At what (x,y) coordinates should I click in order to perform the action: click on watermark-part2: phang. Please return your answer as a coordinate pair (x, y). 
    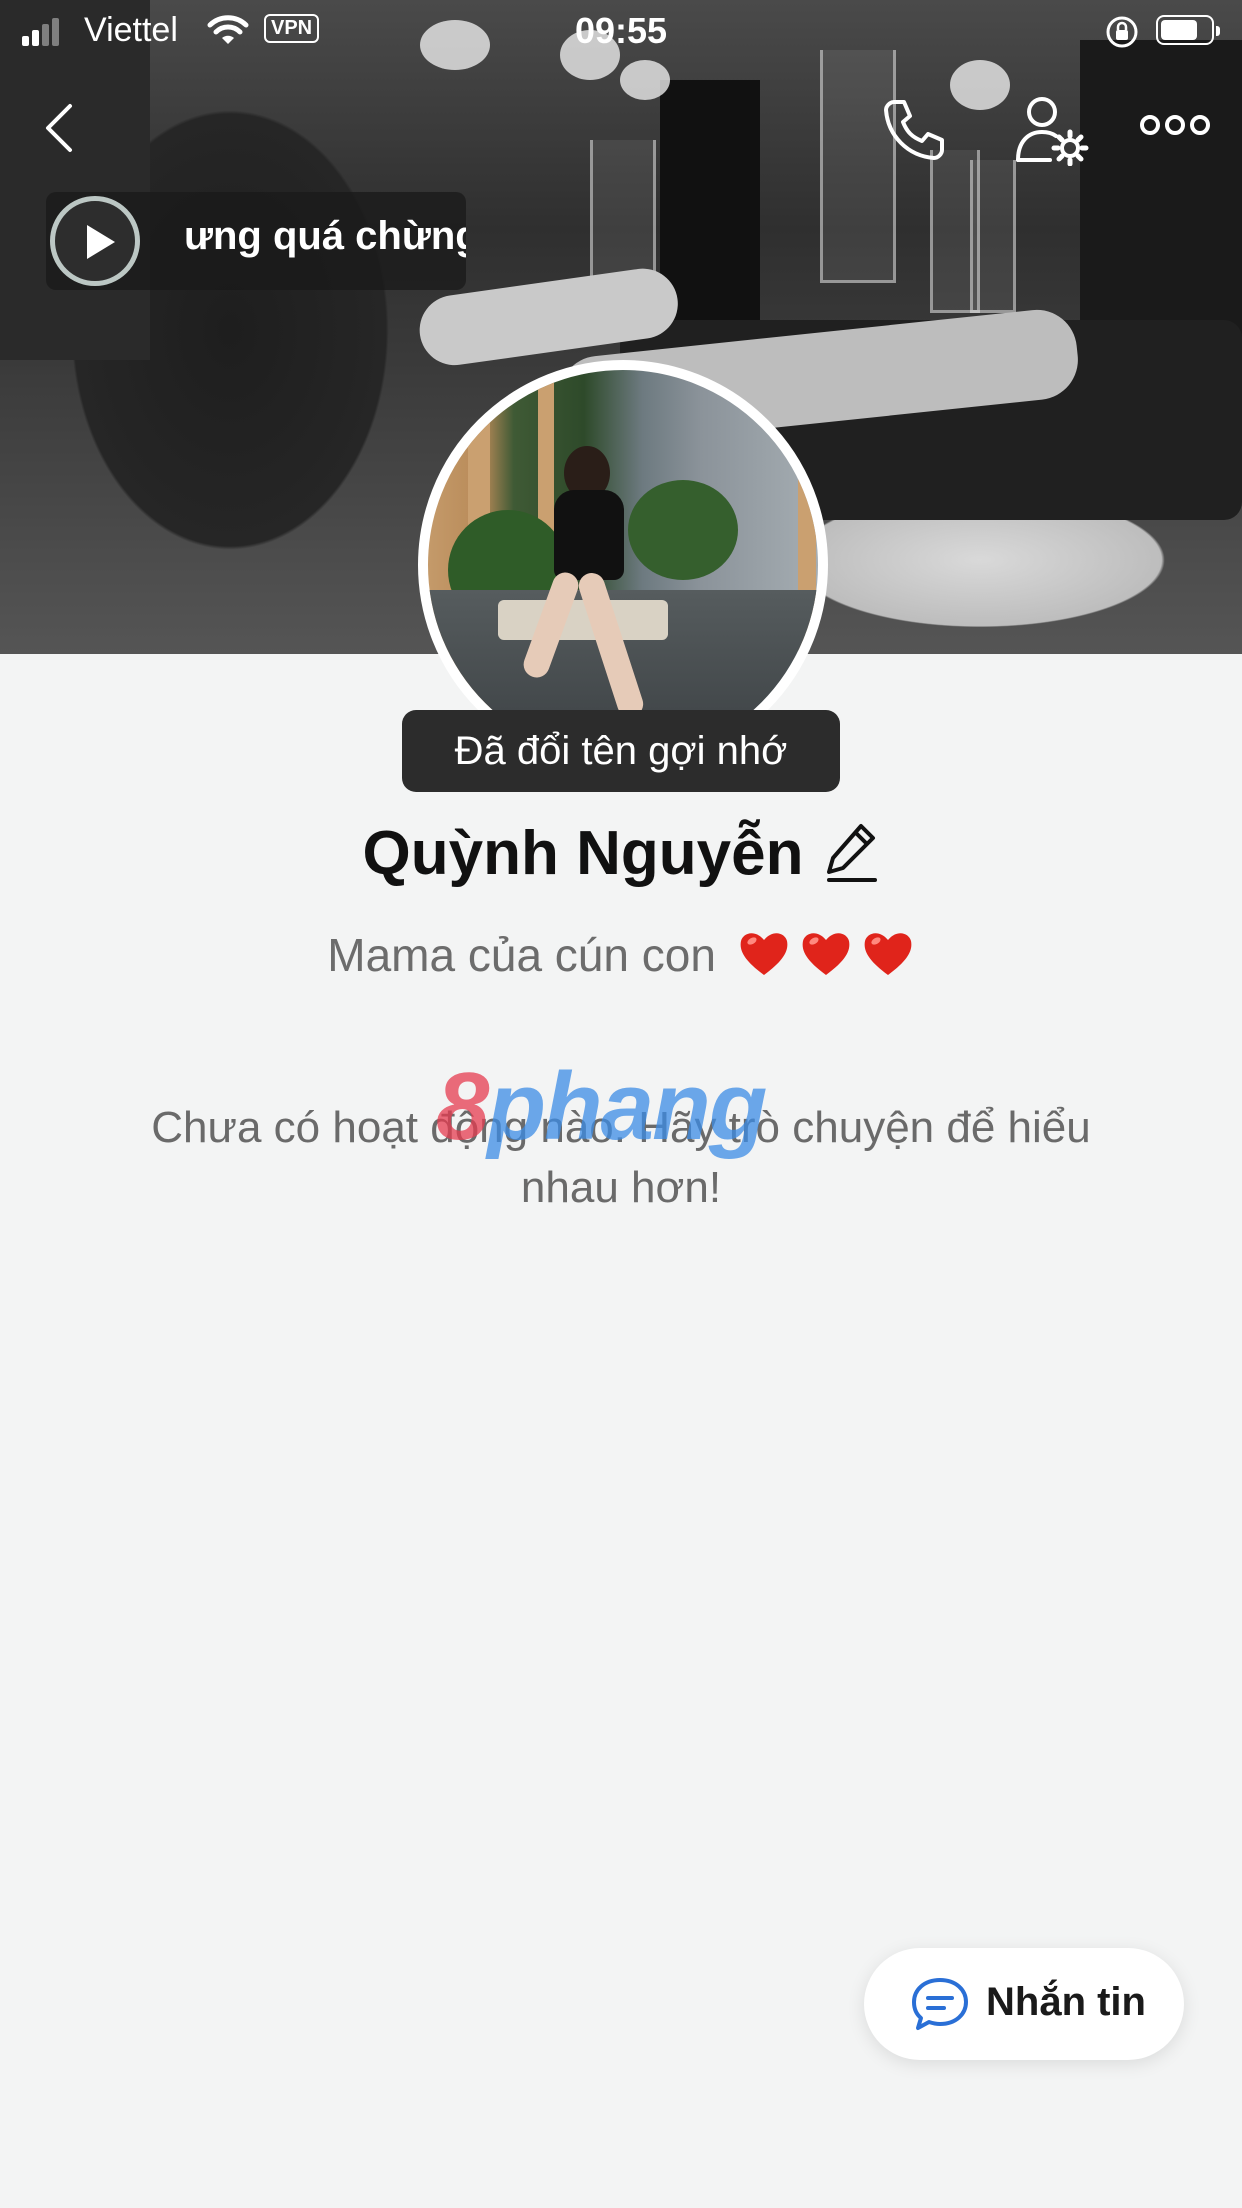
    Looking at the image, I should click on (627, 1106).